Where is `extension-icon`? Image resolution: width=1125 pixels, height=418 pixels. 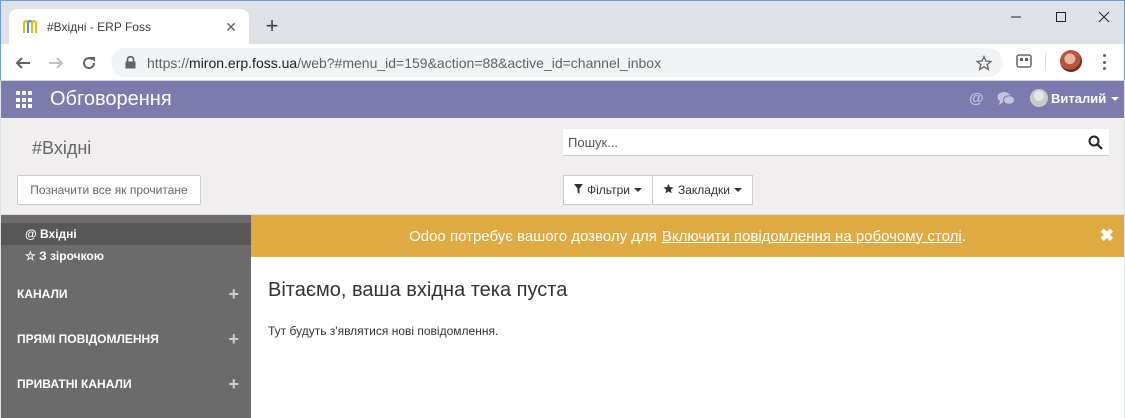
extension-icon is located at coordinates (1024, 61).